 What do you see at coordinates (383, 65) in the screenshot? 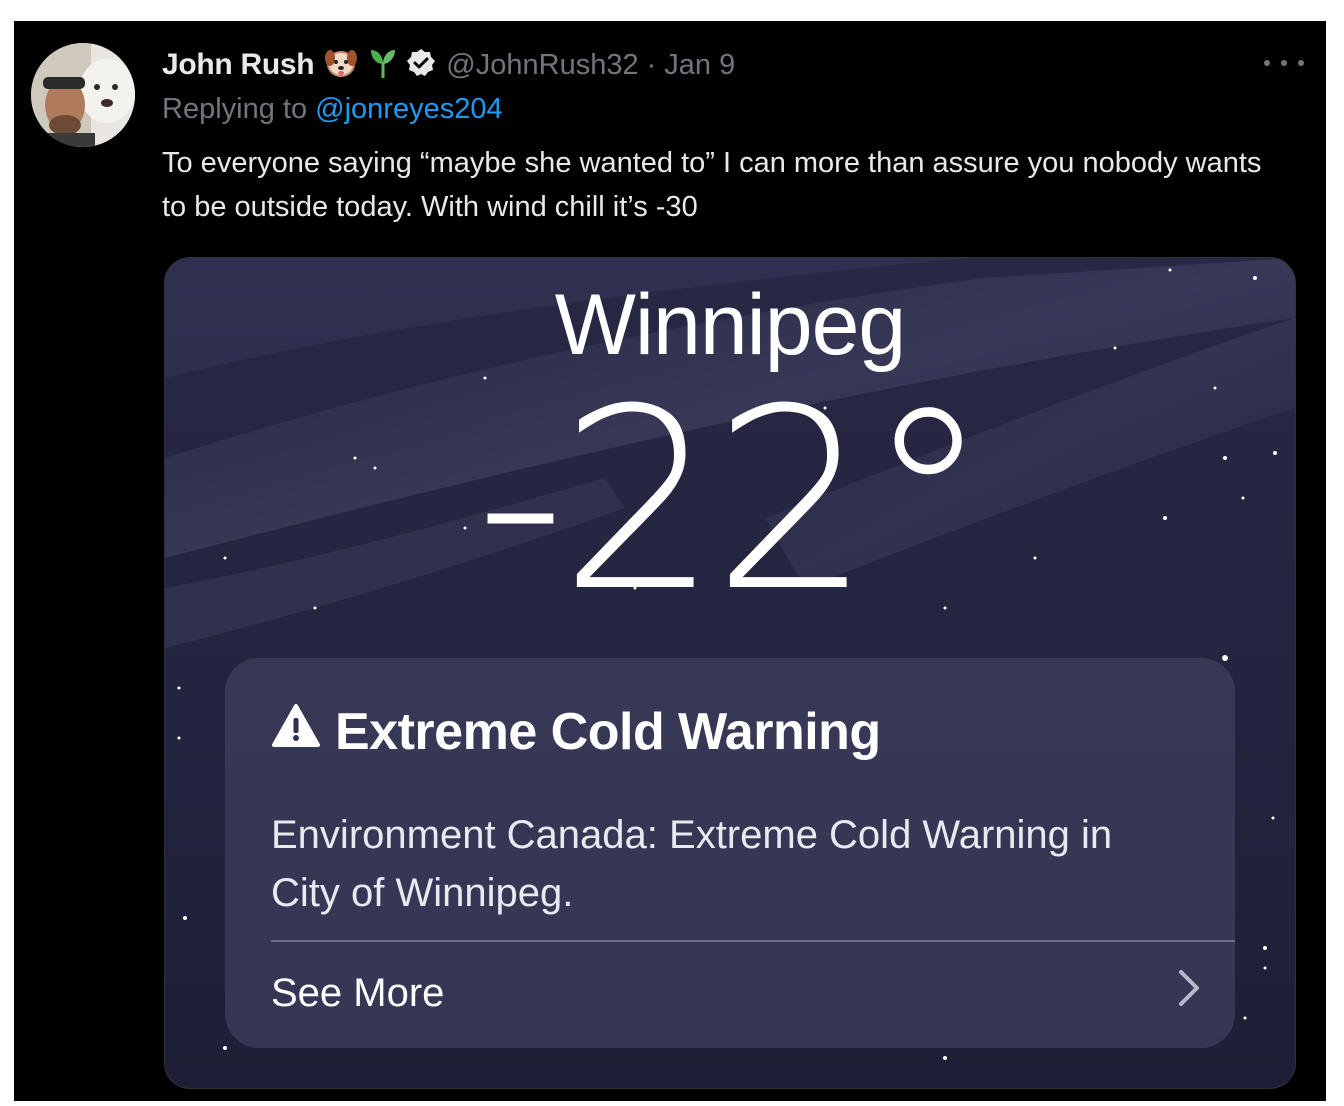
I see `seedling-icon` at bounding box center [383, 65].